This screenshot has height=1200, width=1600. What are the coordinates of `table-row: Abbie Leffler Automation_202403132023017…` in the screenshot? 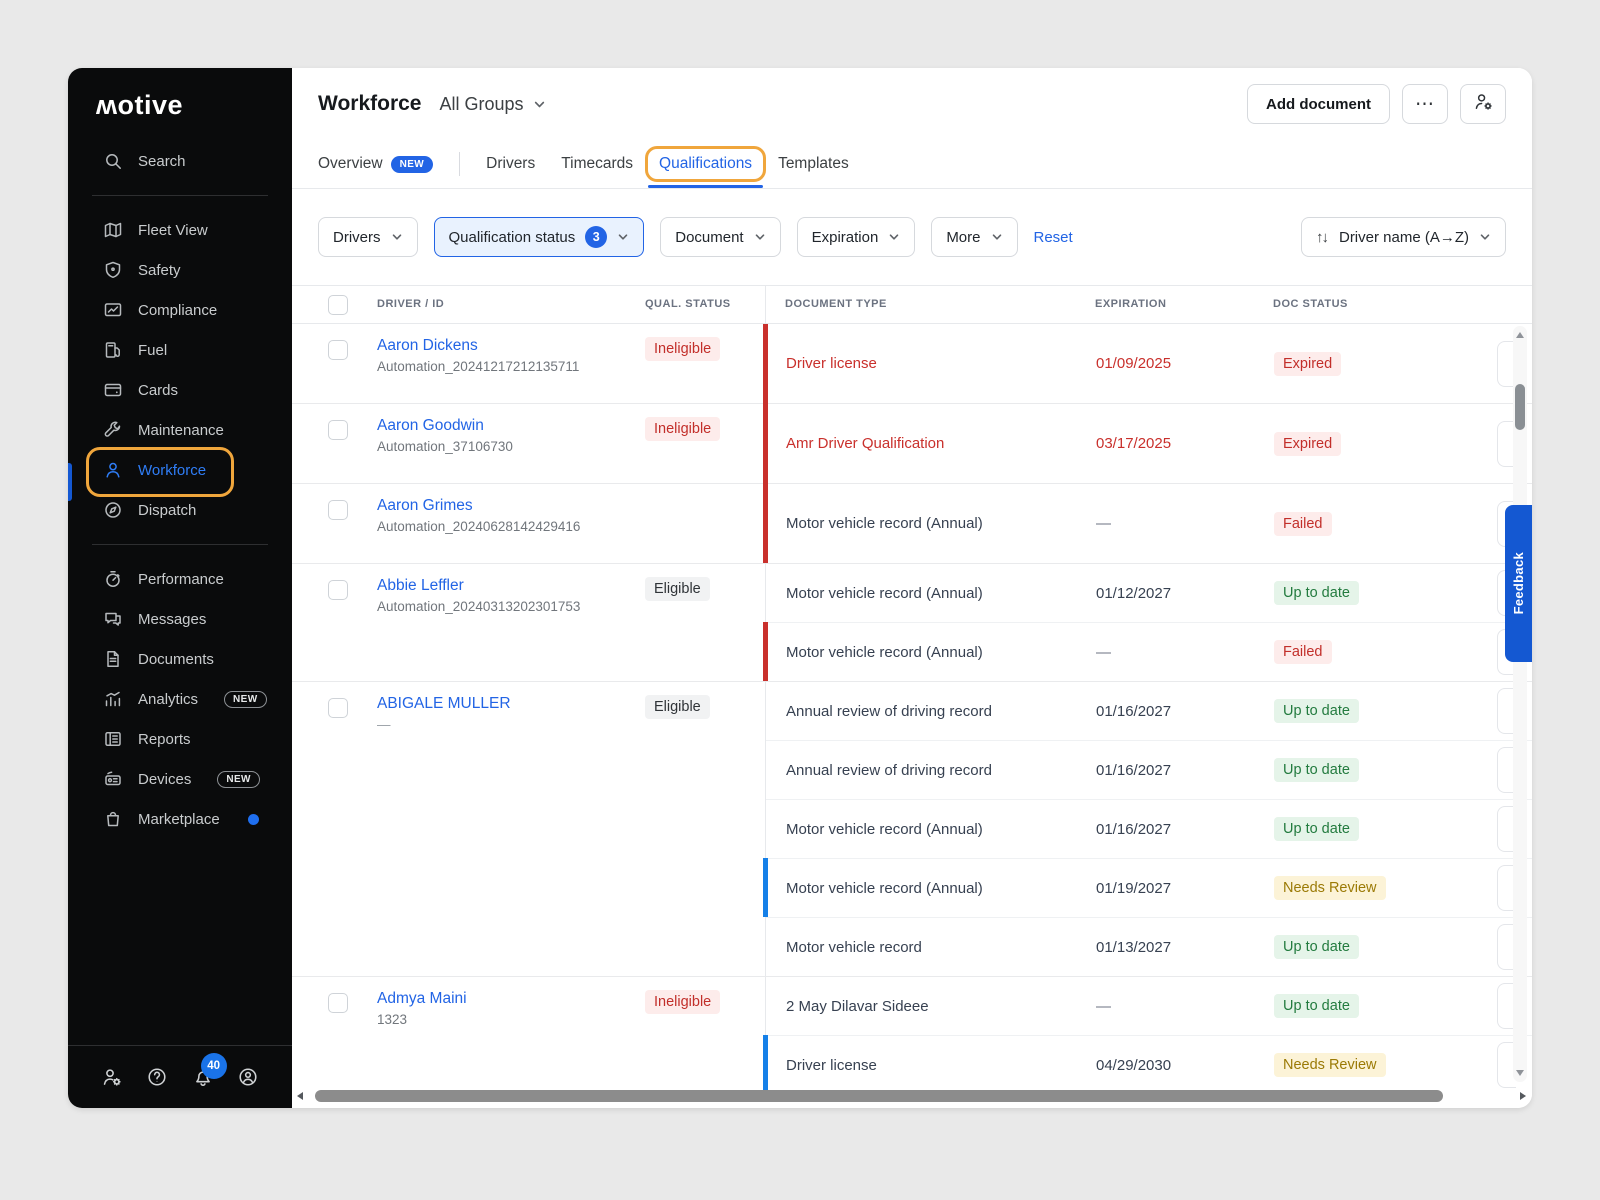 It's located at (912, 623).